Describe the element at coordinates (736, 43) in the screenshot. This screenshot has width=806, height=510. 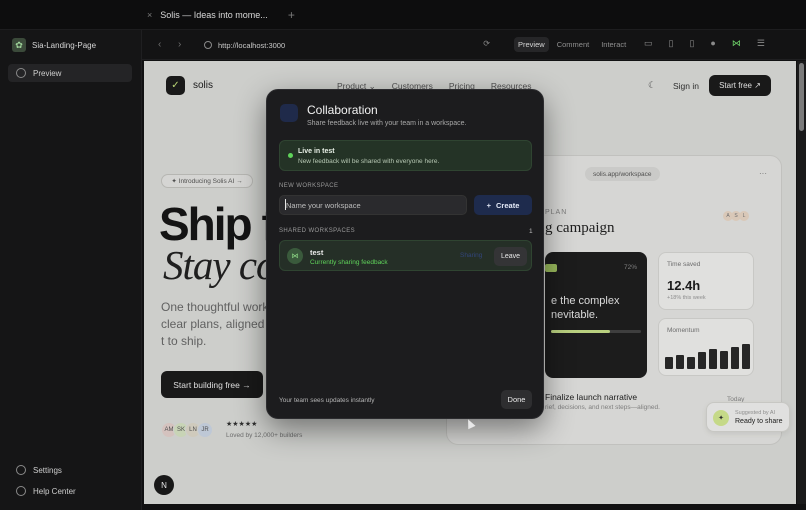
I see `collaboration-icon: ⋈` at that location.